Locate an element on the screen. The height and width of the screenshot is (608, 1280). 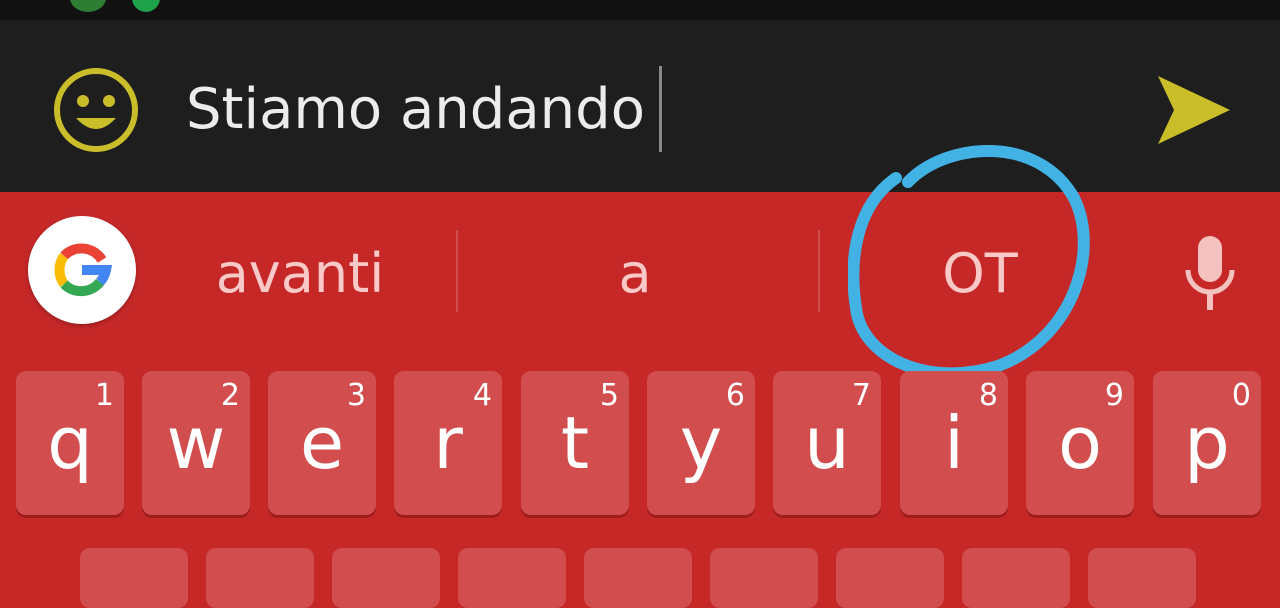
google-g-icon is located at coordinates (83, 270).